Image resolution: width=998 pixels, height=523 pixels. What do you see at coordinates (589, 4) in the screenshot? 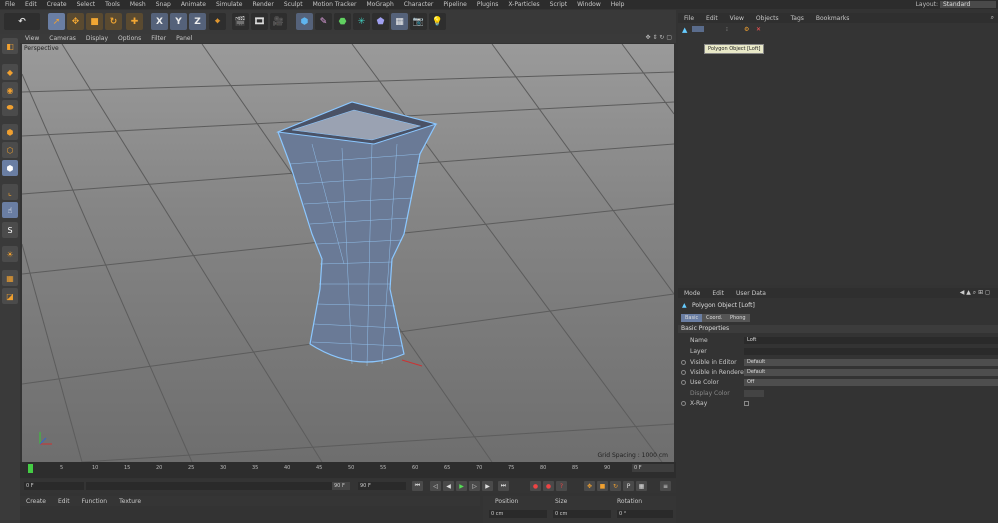
I see `menu-window: Window` at bounding box center [589, 4].